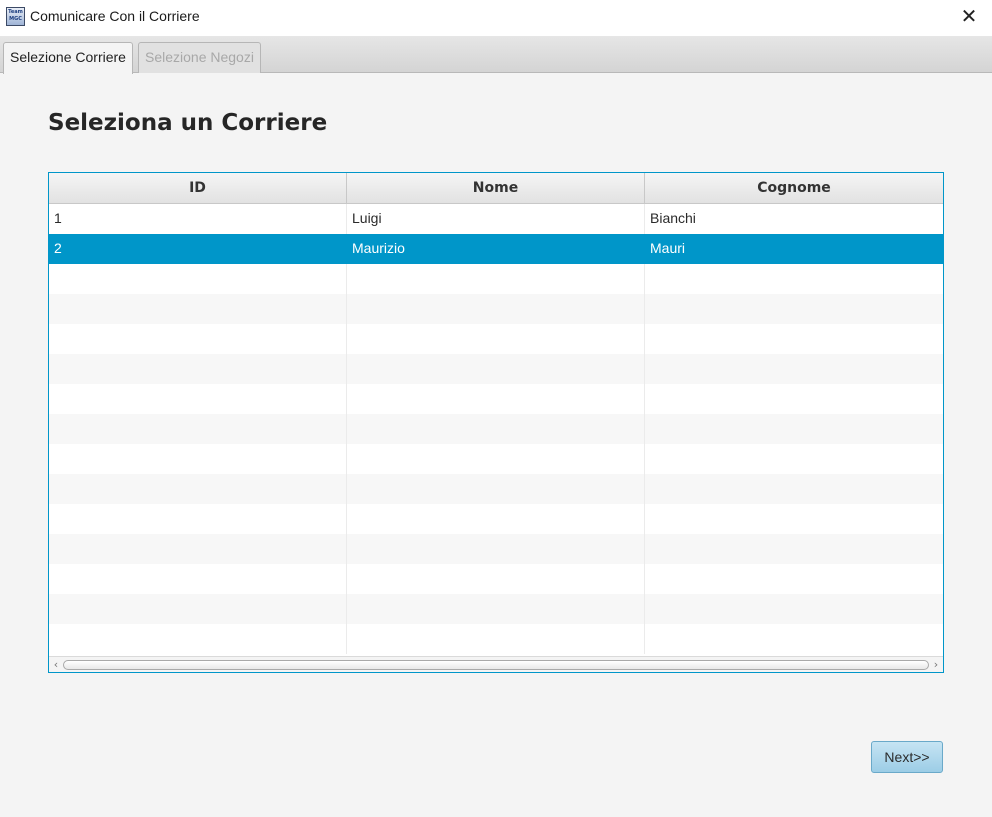 This screenshot has height=817, width=992. Describe the element at coordinates (969, 17) in the screenshot. I see `close-icon: ✕` at that location.